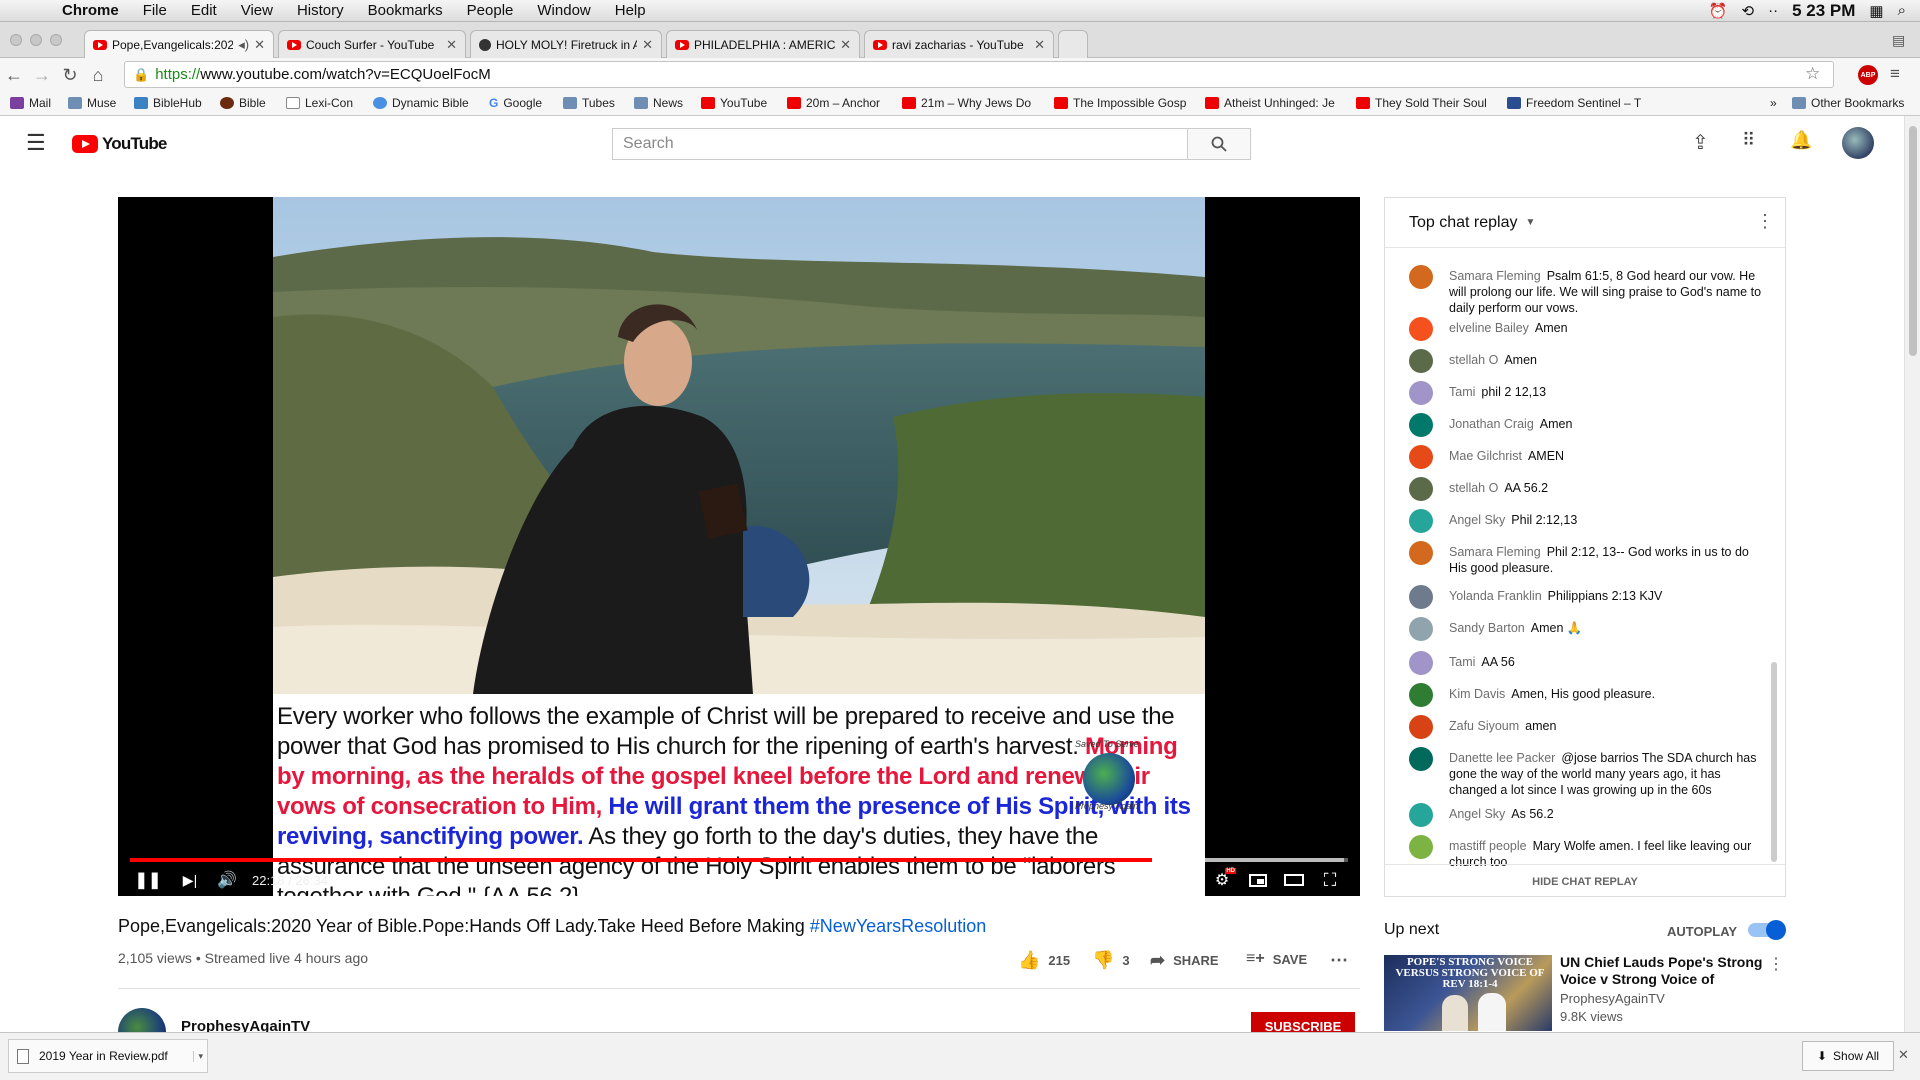 This screenshot has height=1080, width=1920. I want to click on bookmark-youtube: YouTube, so click(738, 103).